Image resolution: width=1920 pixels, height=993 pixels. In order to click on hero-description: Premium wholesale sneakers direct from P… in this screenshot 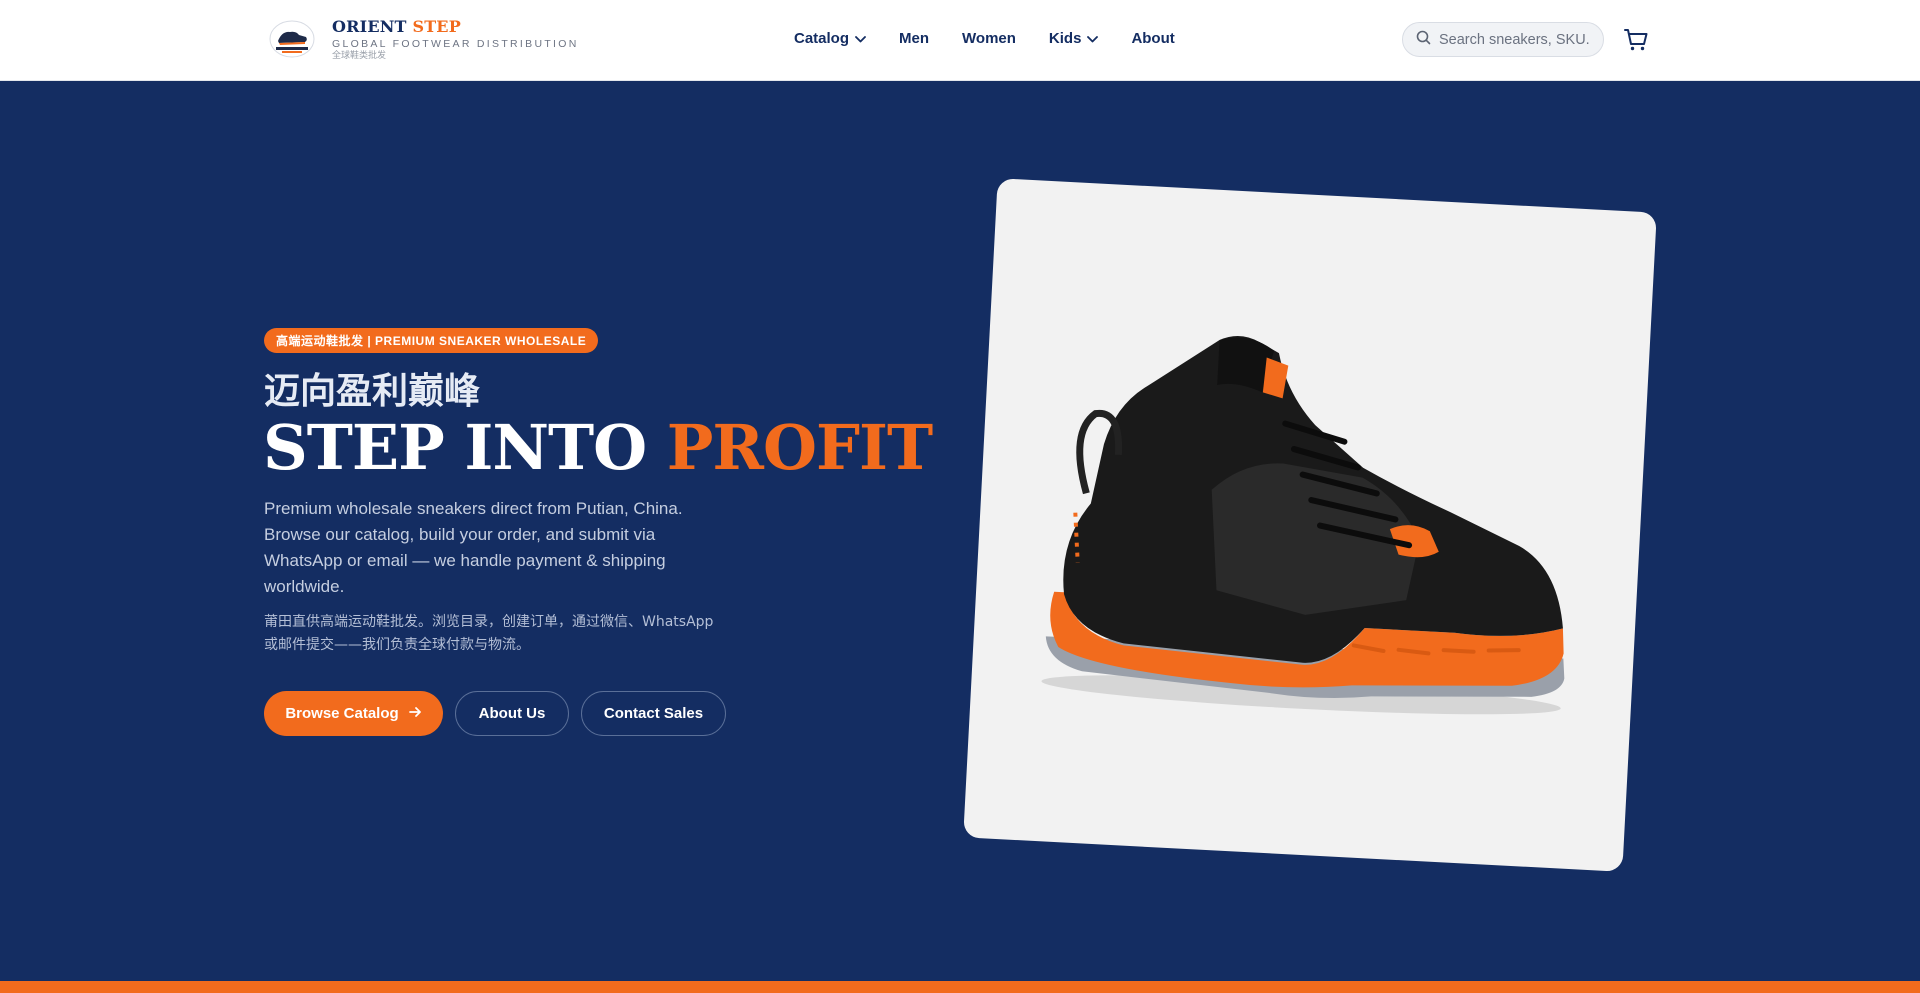, I will do `click(473, 547)`.